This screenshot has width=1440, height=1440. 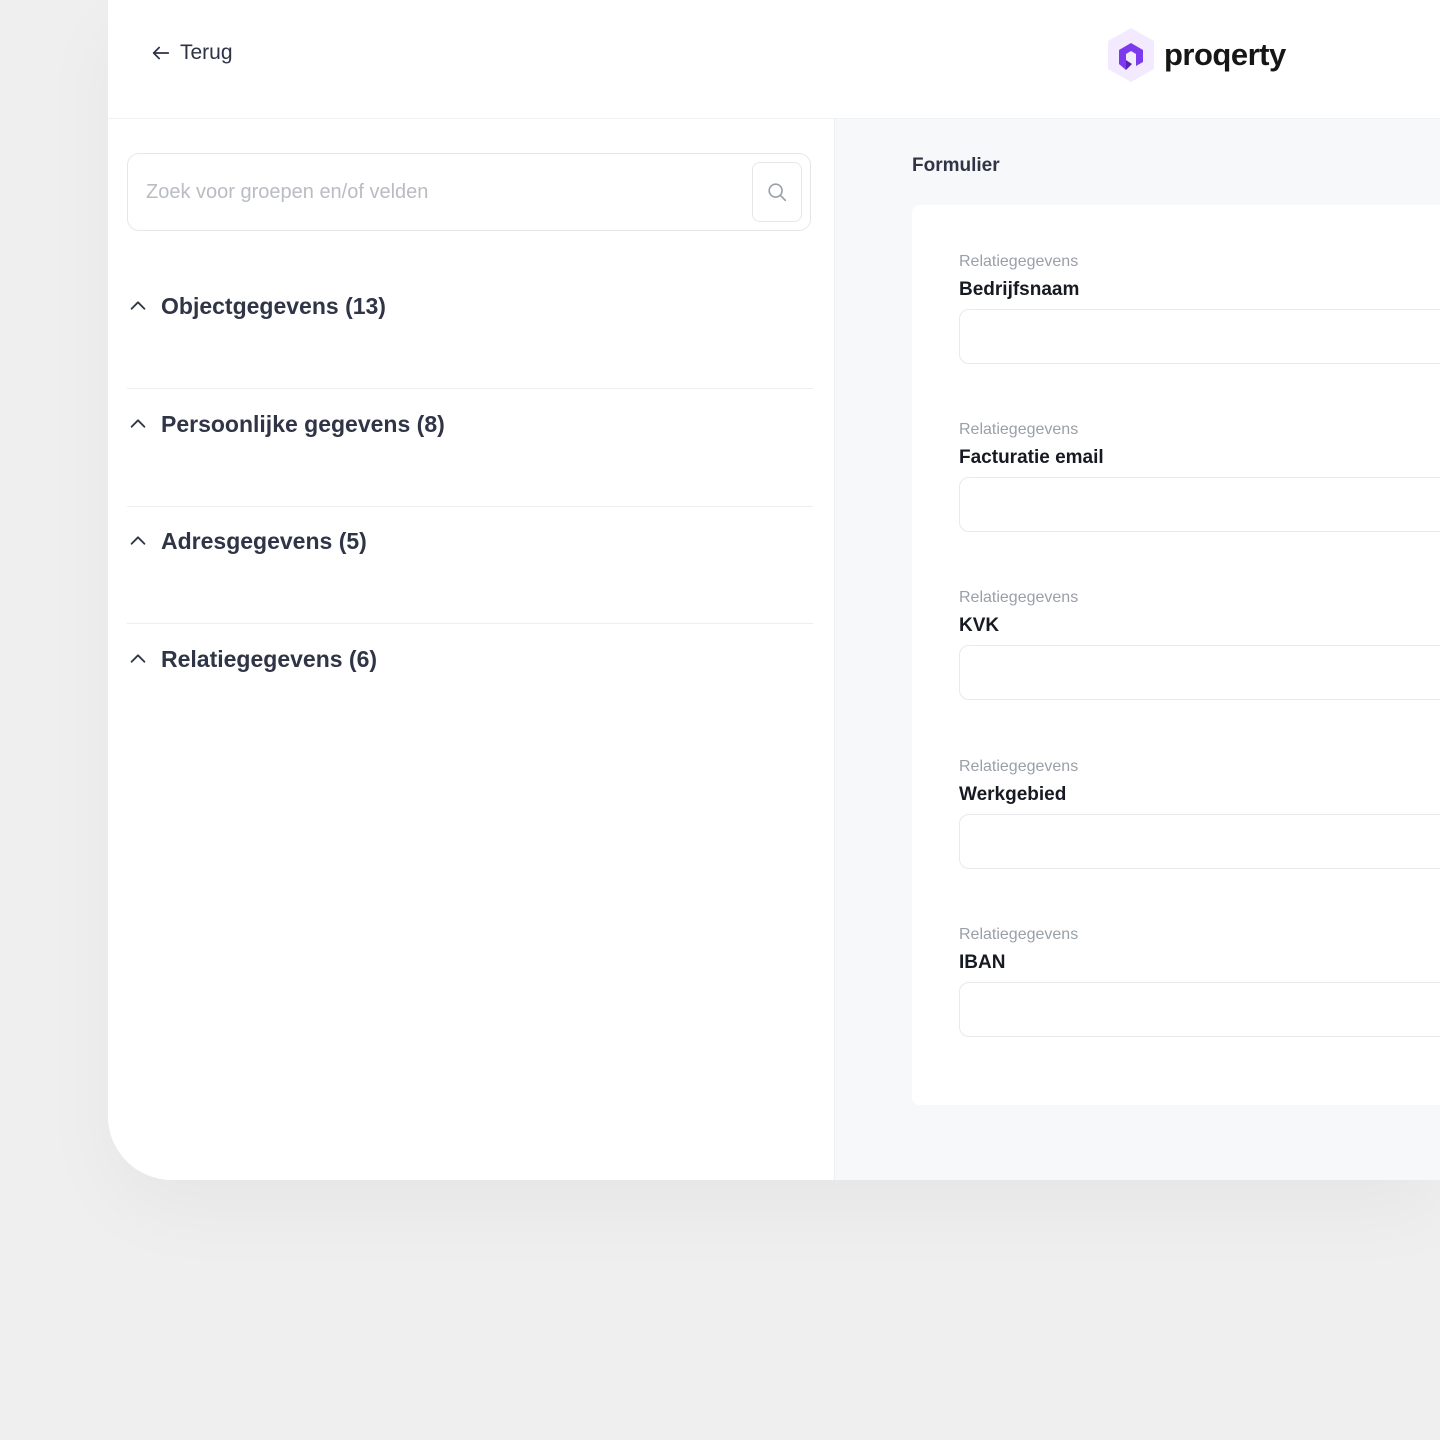 What do you see at coordinates (470, 424) in the screenshot?
I see `group-header: Persoonlijke gegevens (8)` at bounding box center [470, 424].